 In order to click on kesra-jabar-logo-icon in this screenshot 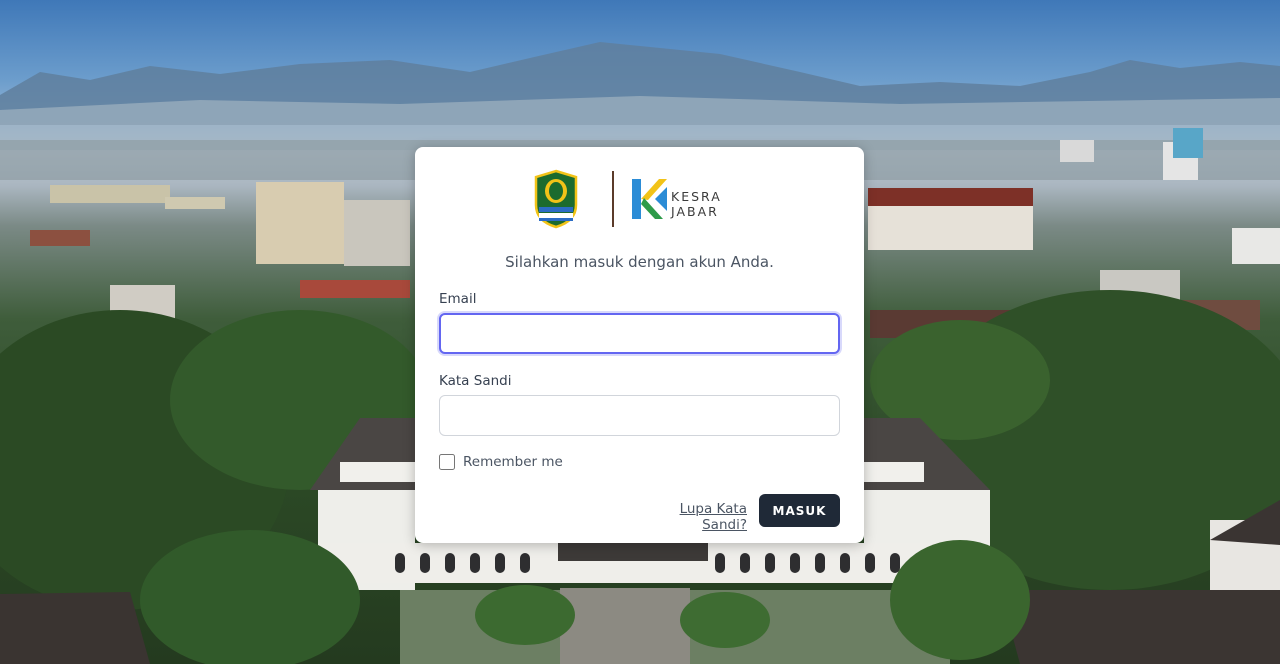, I will do `click(649, 199)`.